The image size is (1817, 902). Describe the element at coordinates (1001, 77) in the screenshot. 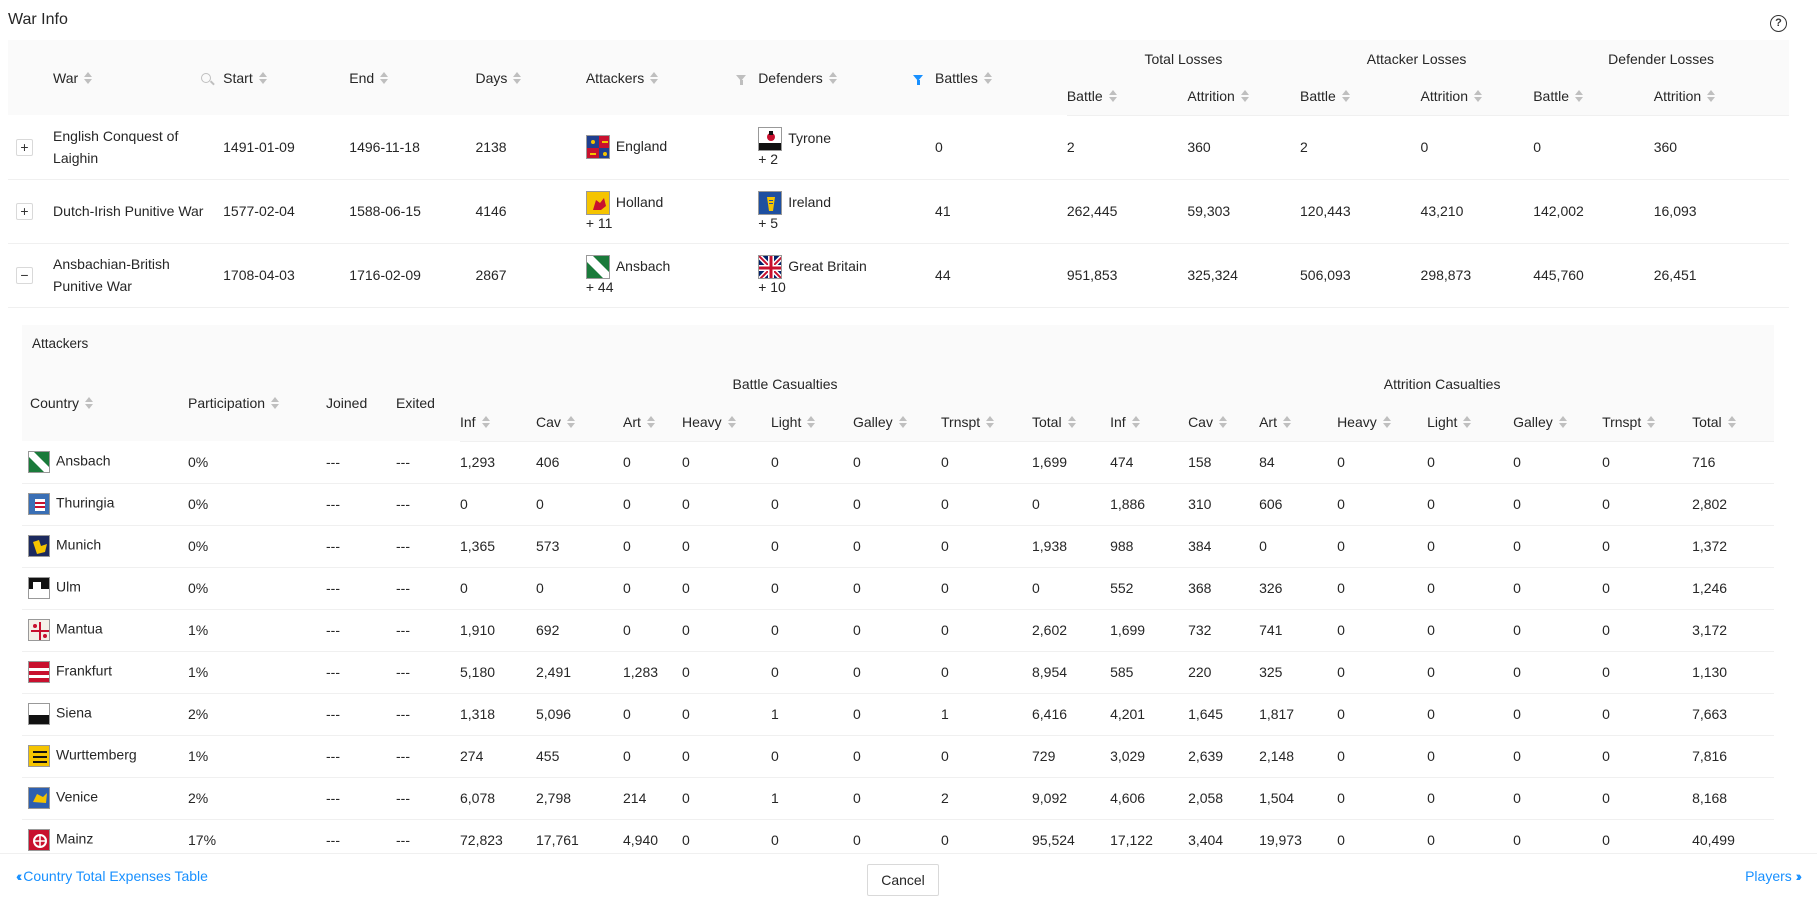

I see `col-battles: Battles` at that location.